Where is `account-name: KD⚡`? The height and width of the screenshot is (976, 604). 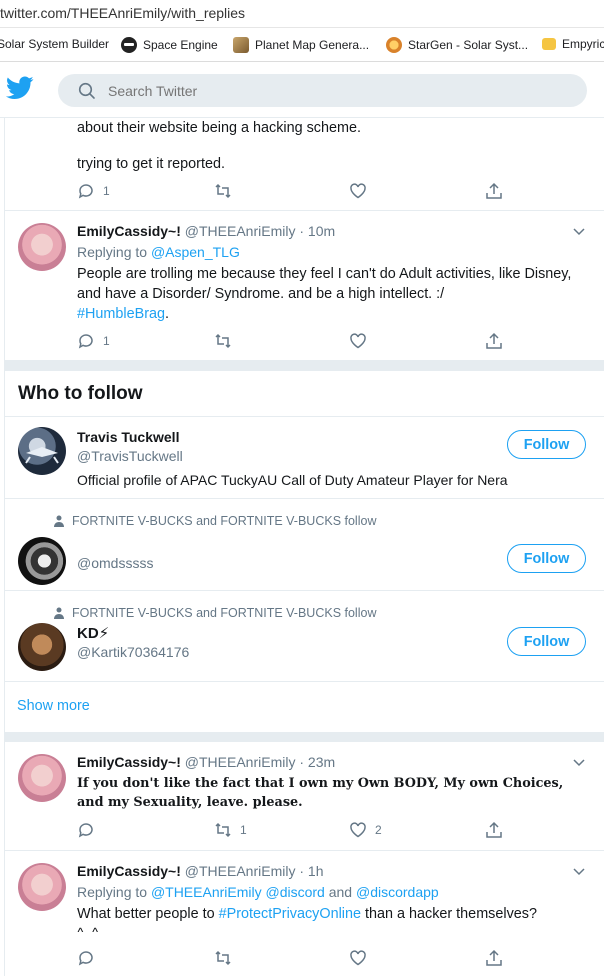 account-name: KD⚡ is located at coordinates (93, 633).